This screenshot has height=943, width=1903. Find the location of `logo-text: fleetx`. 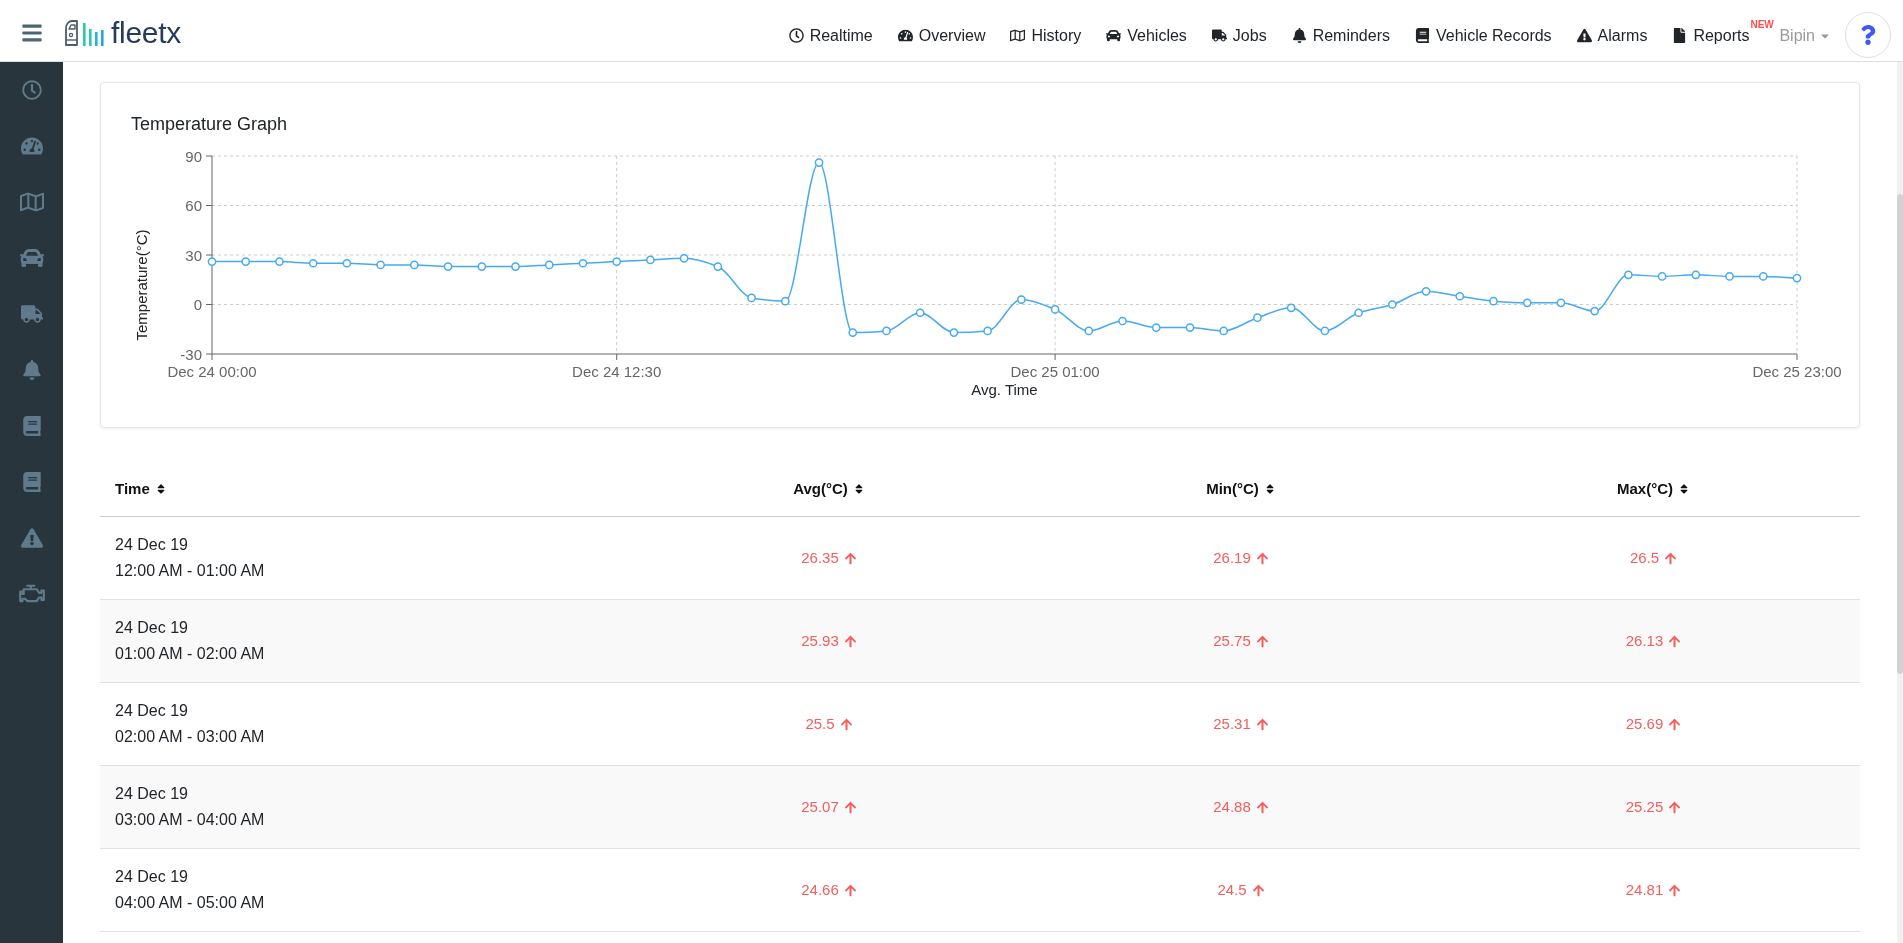

logo-text: fleetx is located at coordinates (146, 33).